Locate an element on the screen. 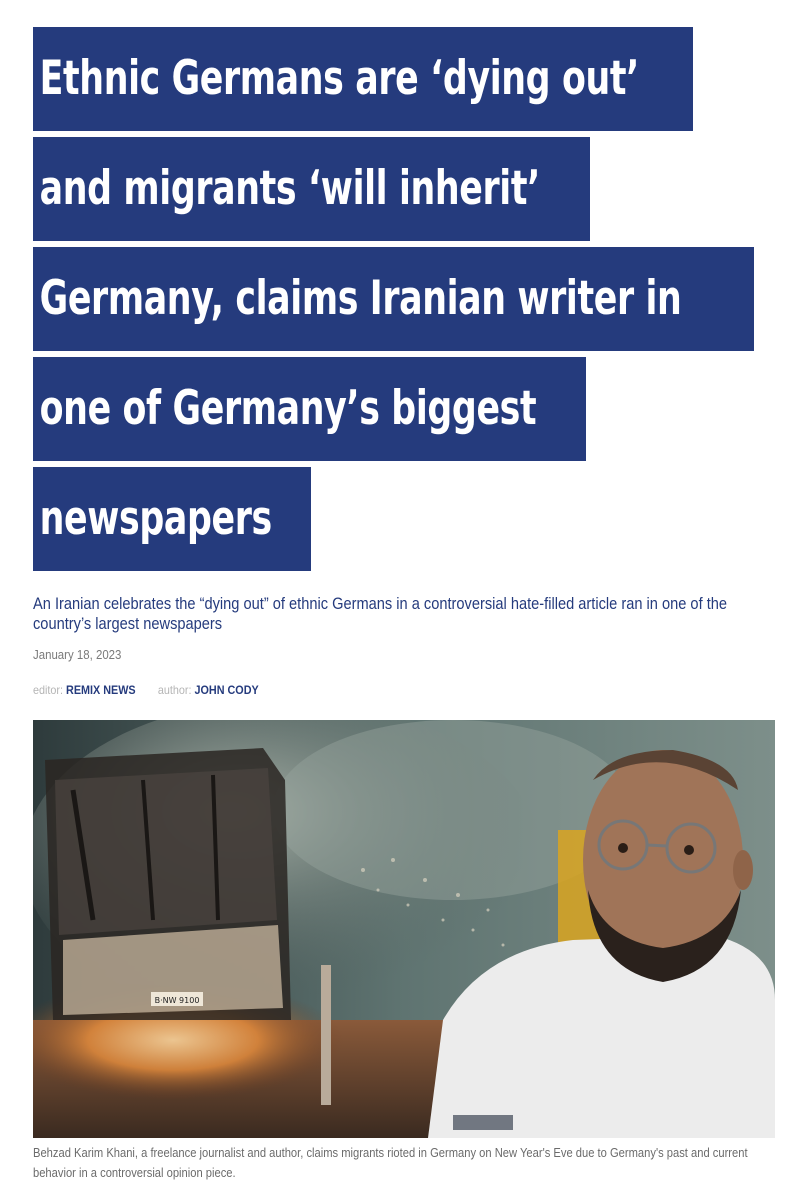 This screenshot has height=1183, width=799. editor-label: editor: is located at coordinates (48, 690).